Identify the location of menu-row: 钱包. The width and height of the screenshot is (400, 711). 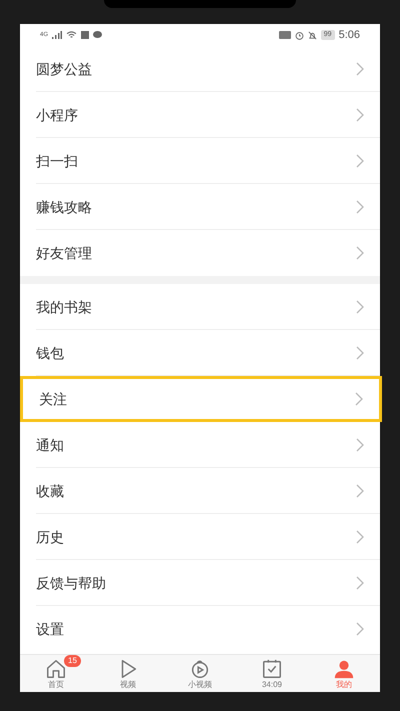
(200, 353).